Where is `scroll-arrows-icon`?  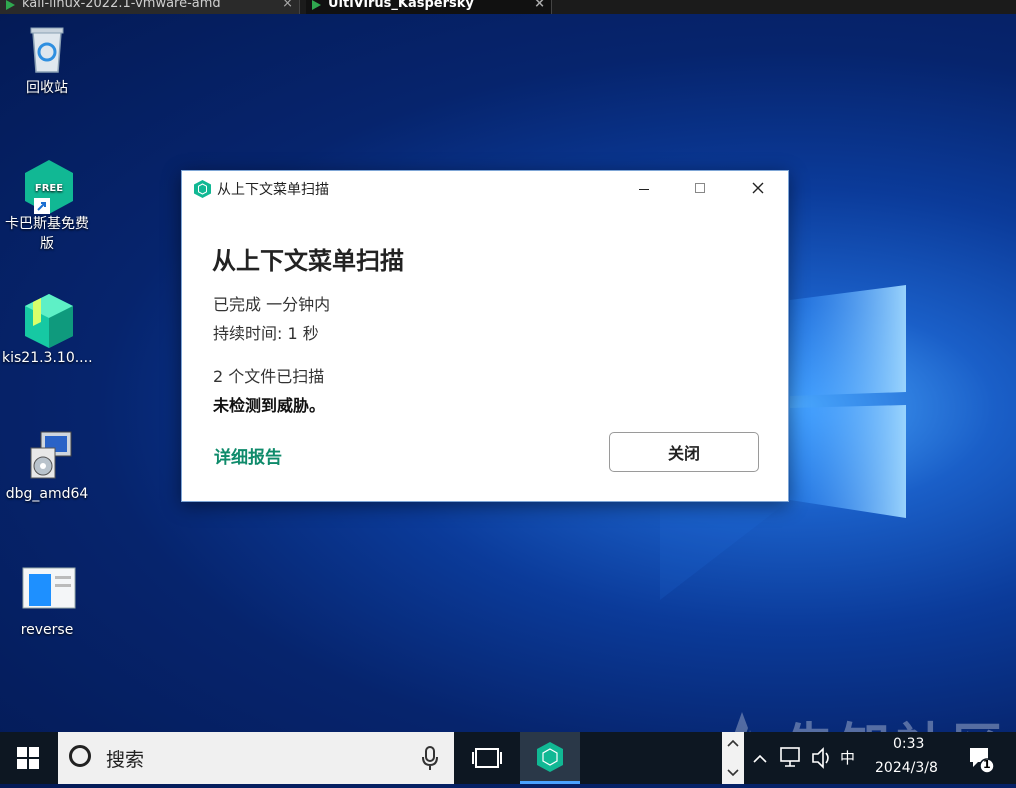
scroll-arrows-icon is located at coordinates (733, 758).